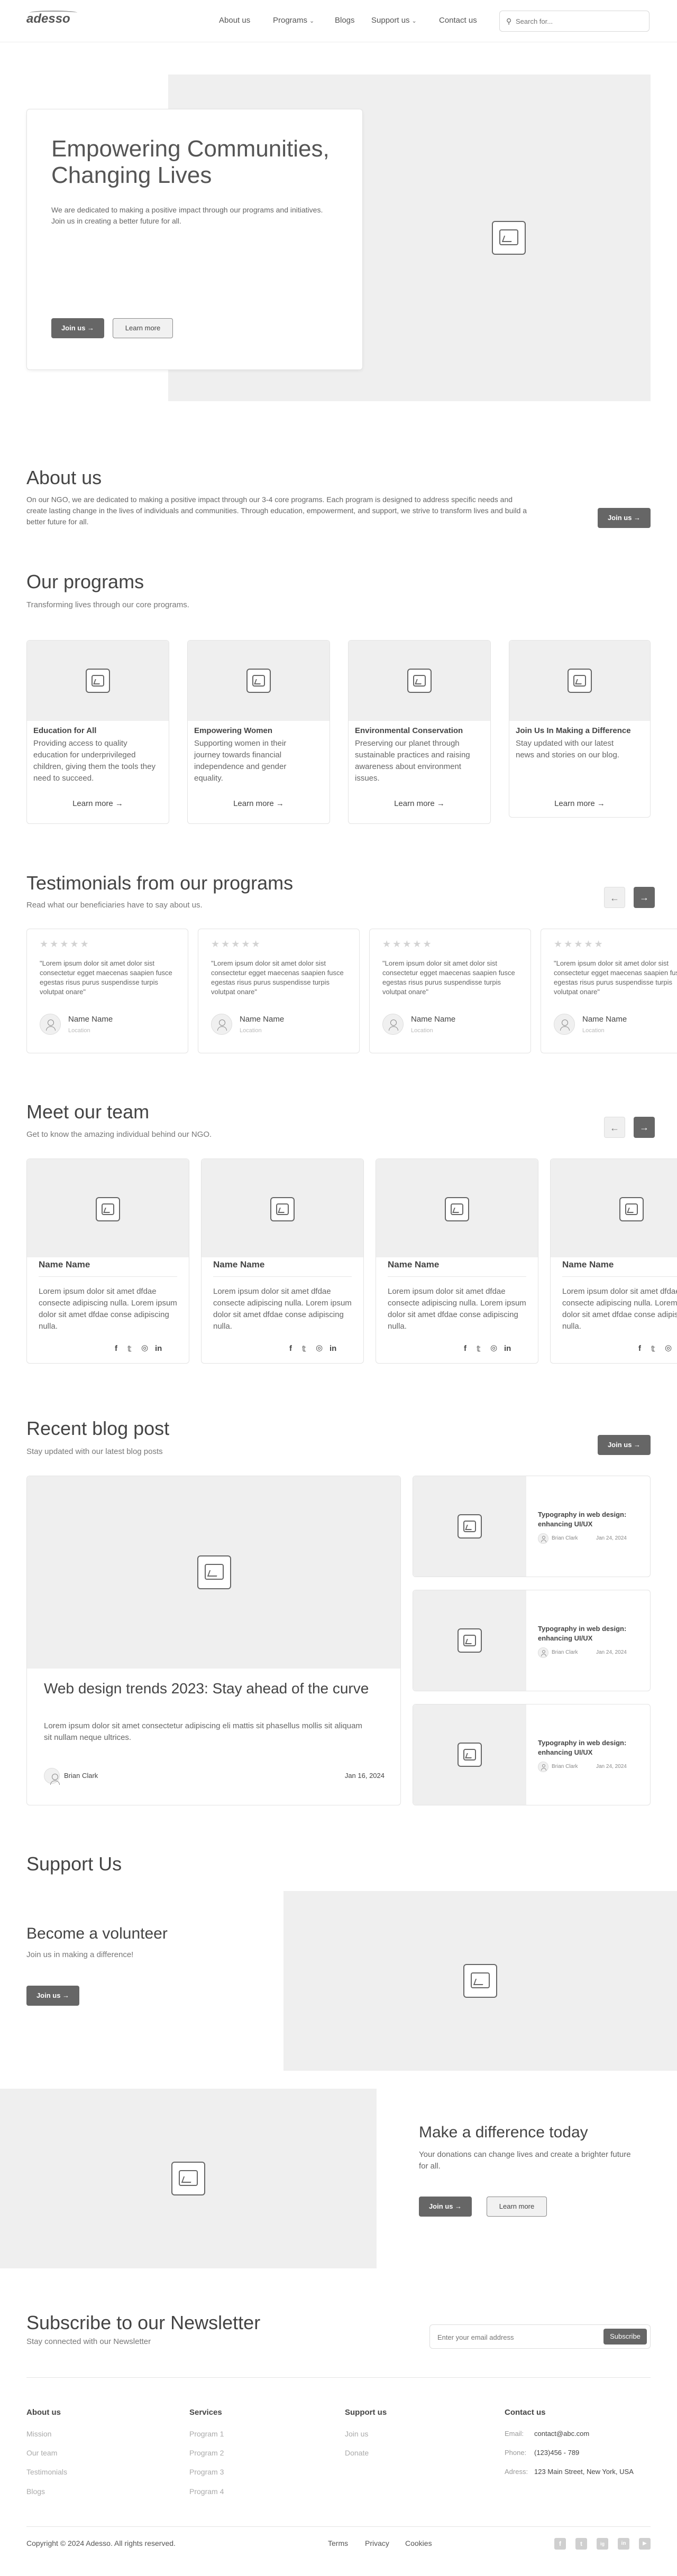  What do you see at coordinates (644, 1127) in the screenshot?
I see `team-next-button: →` at bounding box center [644, 1127].